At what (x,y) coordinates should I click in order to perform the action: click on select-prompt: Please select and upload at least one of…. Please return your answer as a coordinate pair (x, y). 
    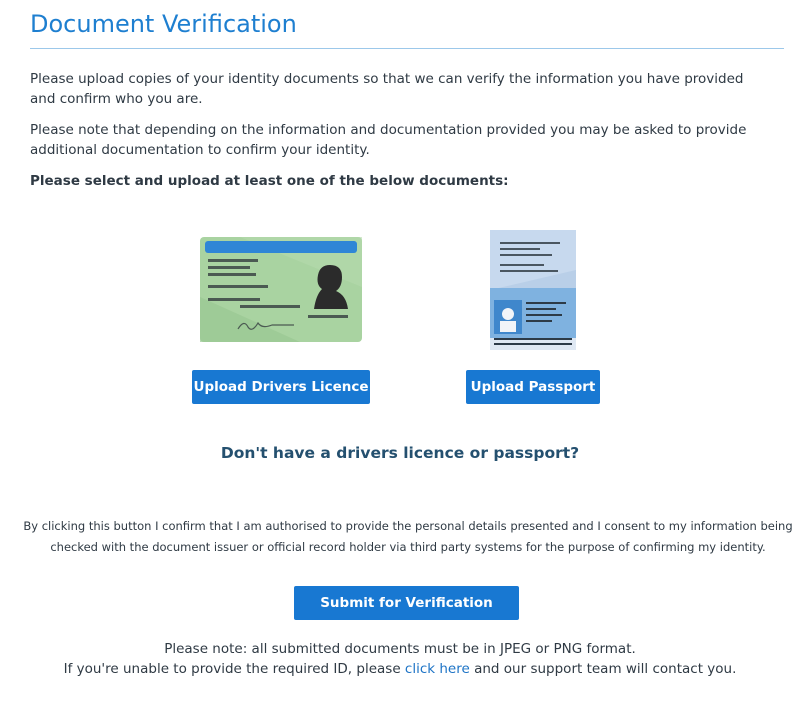
    Looking at the image, I should click on (269, 181).